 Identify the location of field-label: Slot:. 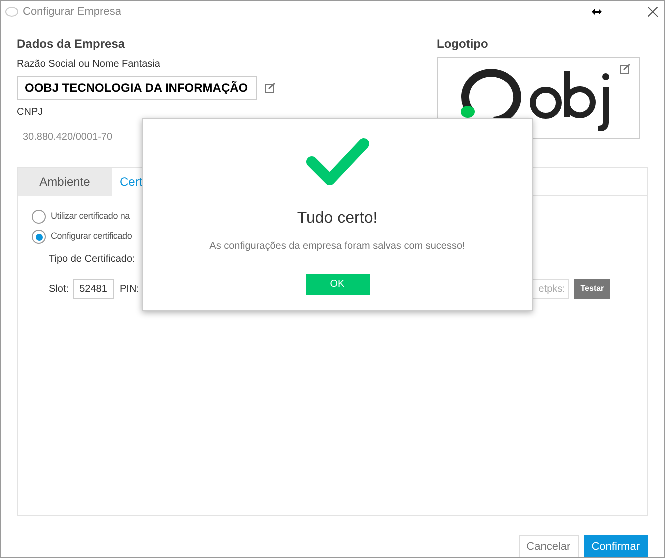
(59, 289).